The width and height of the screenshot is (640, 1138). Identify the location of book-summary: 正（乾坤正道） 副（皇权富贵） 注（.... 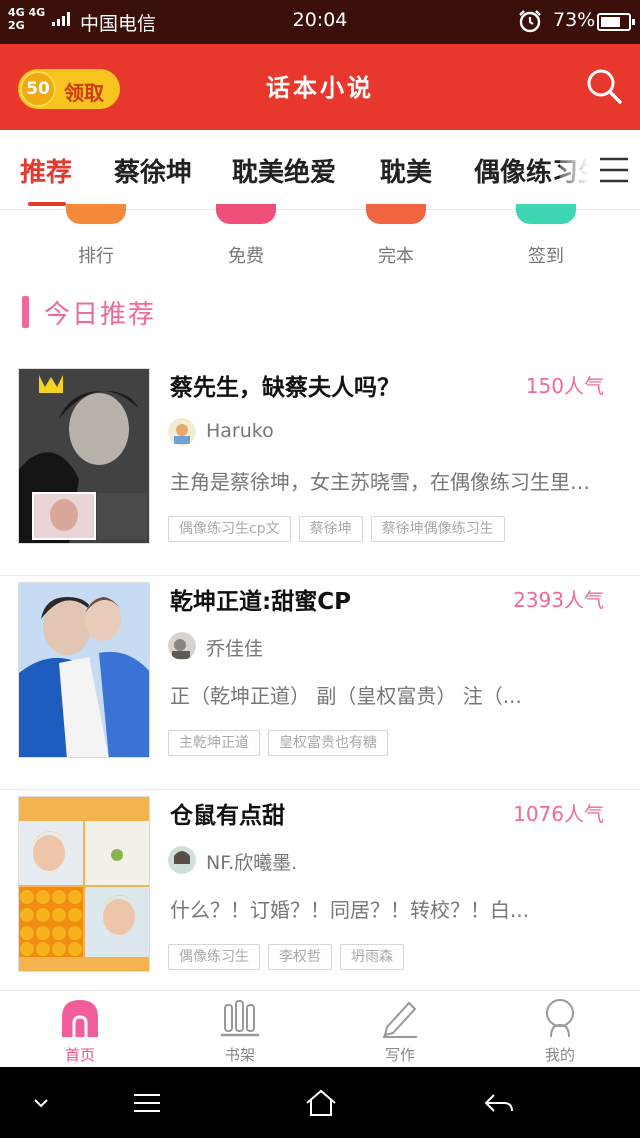
(346, 696).